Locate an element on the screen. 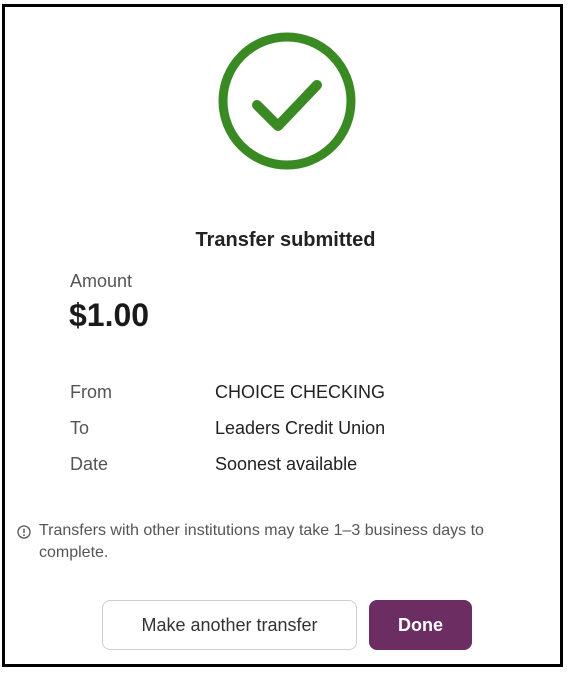  detail-row-from: From CHOICE CHECKING is located at coordinates (310, 394).